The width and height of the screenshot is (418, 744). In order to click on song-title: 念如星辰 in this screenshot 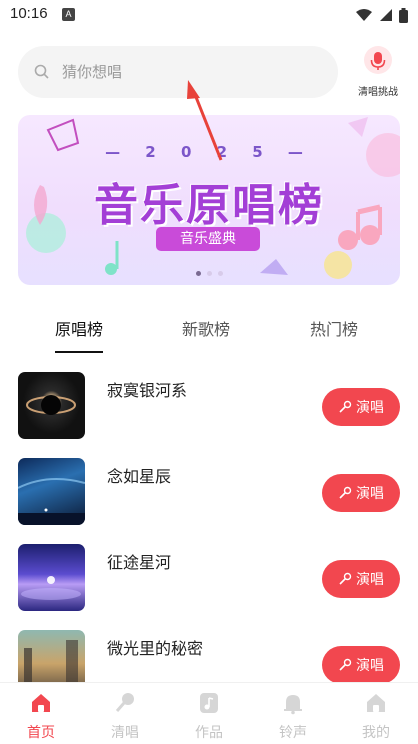, I will do `click(139, 476)`.